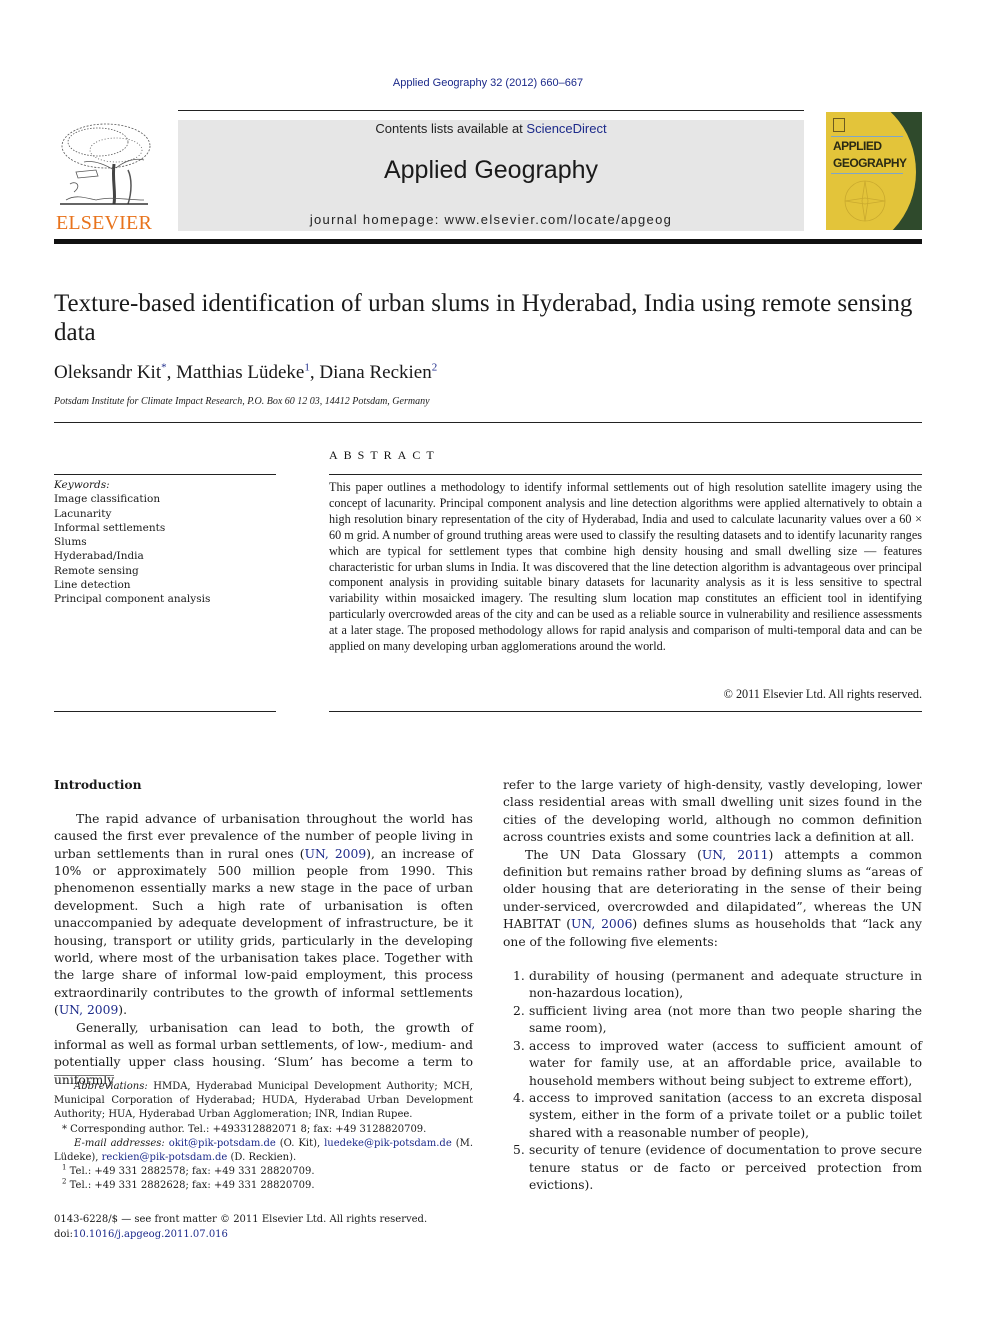 Image resolution: width=992 pixels, height=1323 pixels. Describe the element at coordinates (519, 1097) in the screenshot. I see `list-number: 4.` at that location.